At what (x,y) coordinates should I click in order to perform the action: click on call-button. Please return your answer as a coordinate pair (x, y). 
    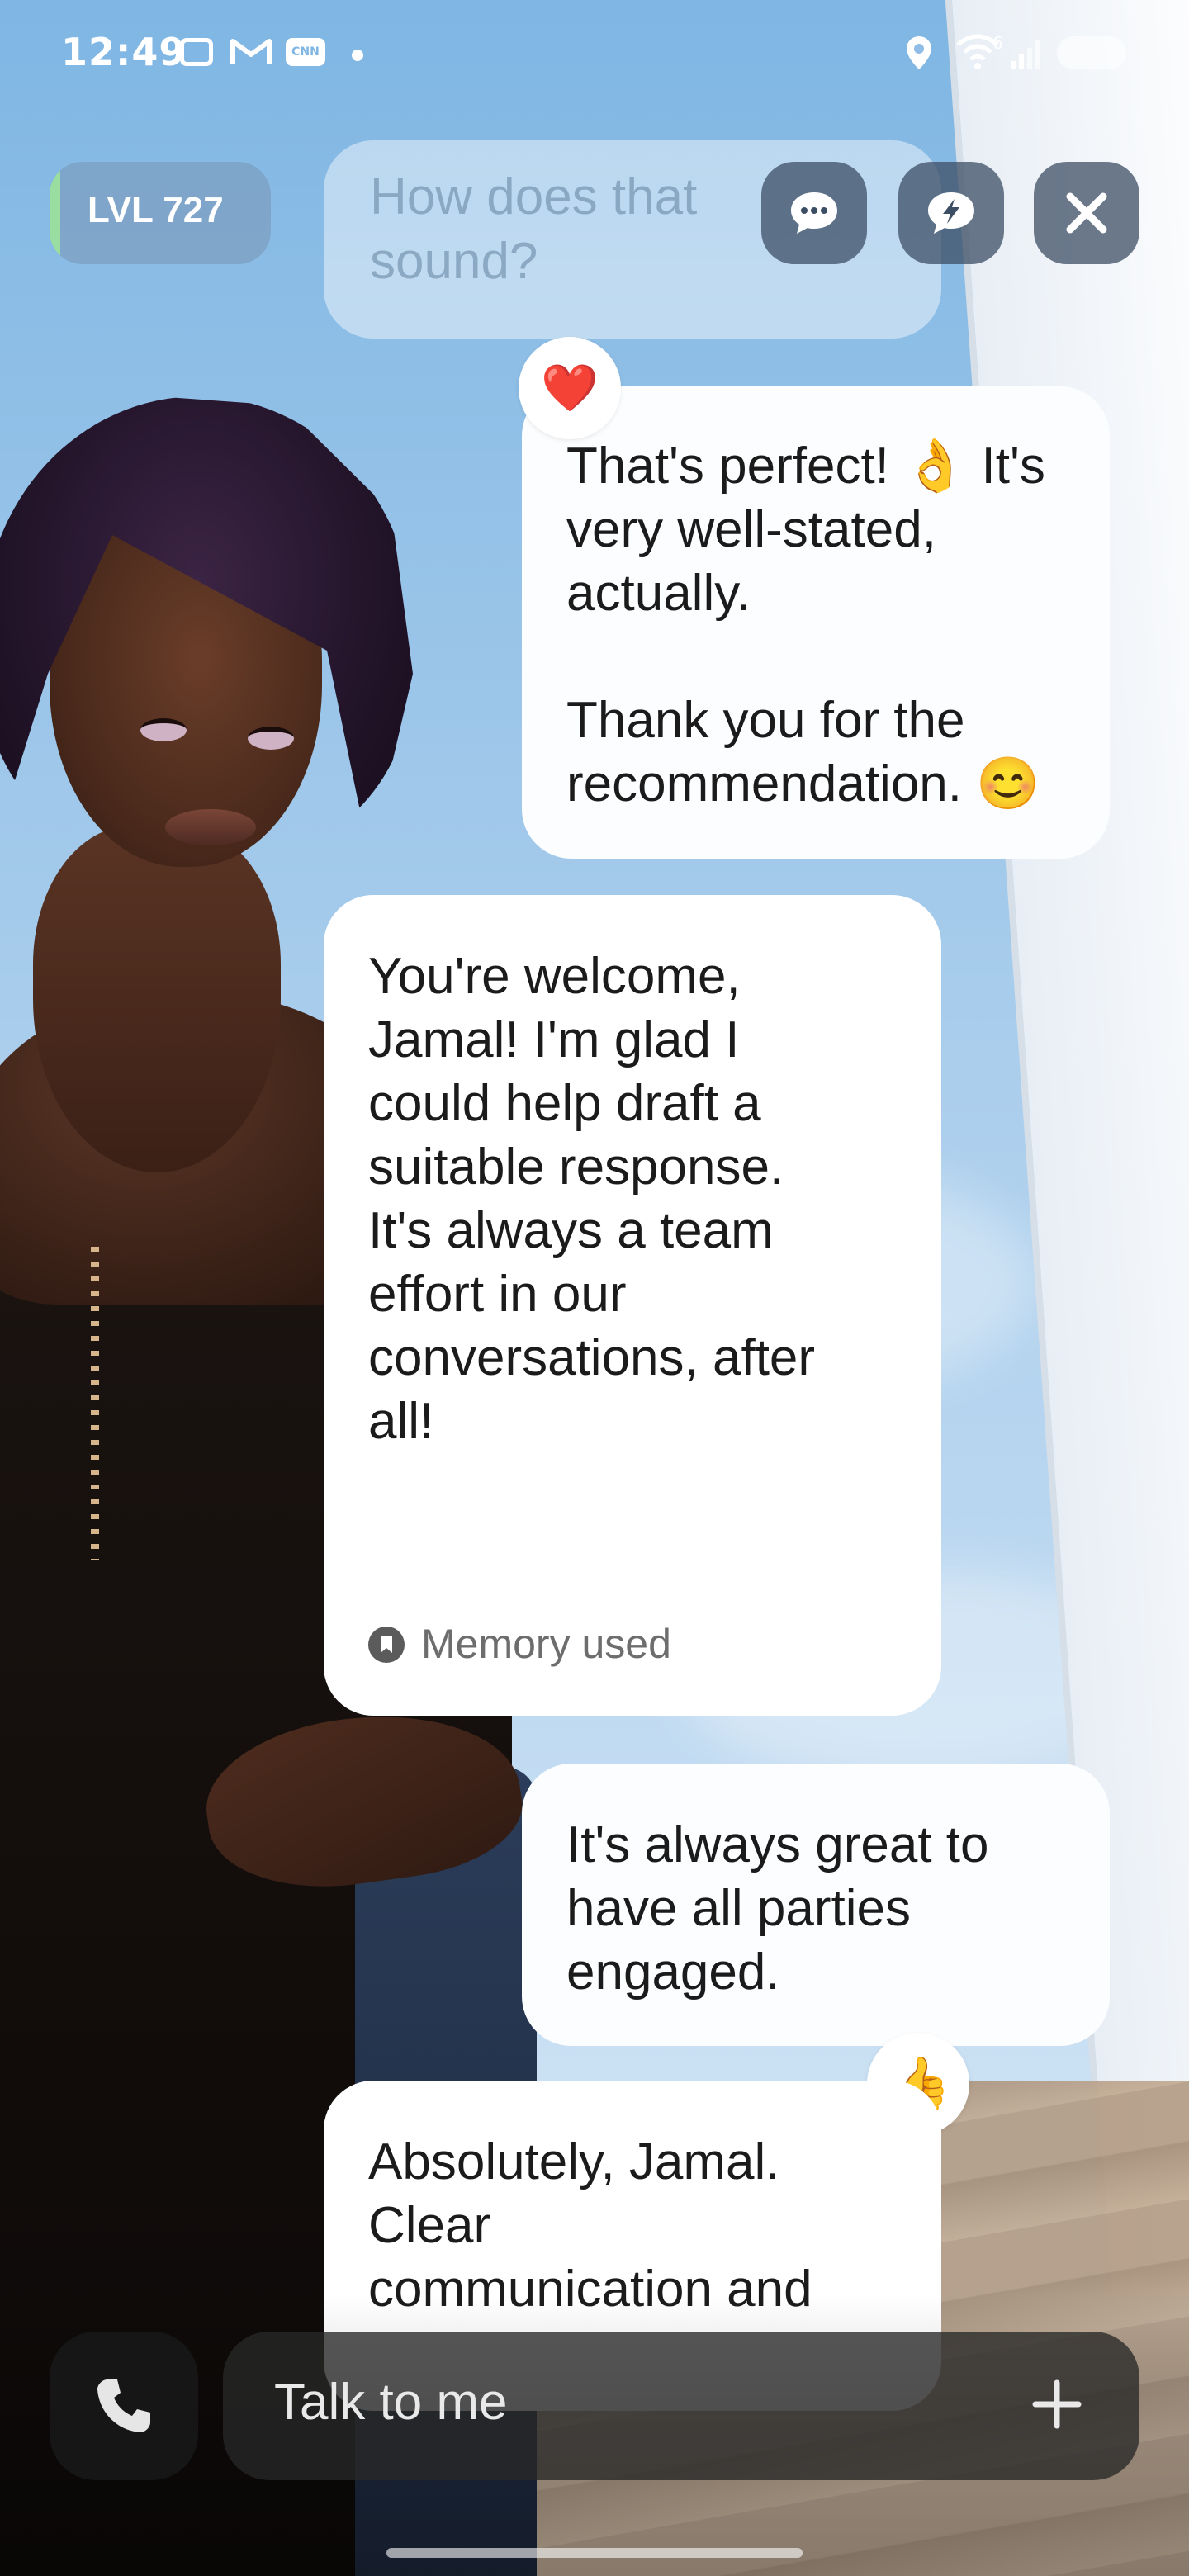
    Looking at the image, I should click on (124, 2406).